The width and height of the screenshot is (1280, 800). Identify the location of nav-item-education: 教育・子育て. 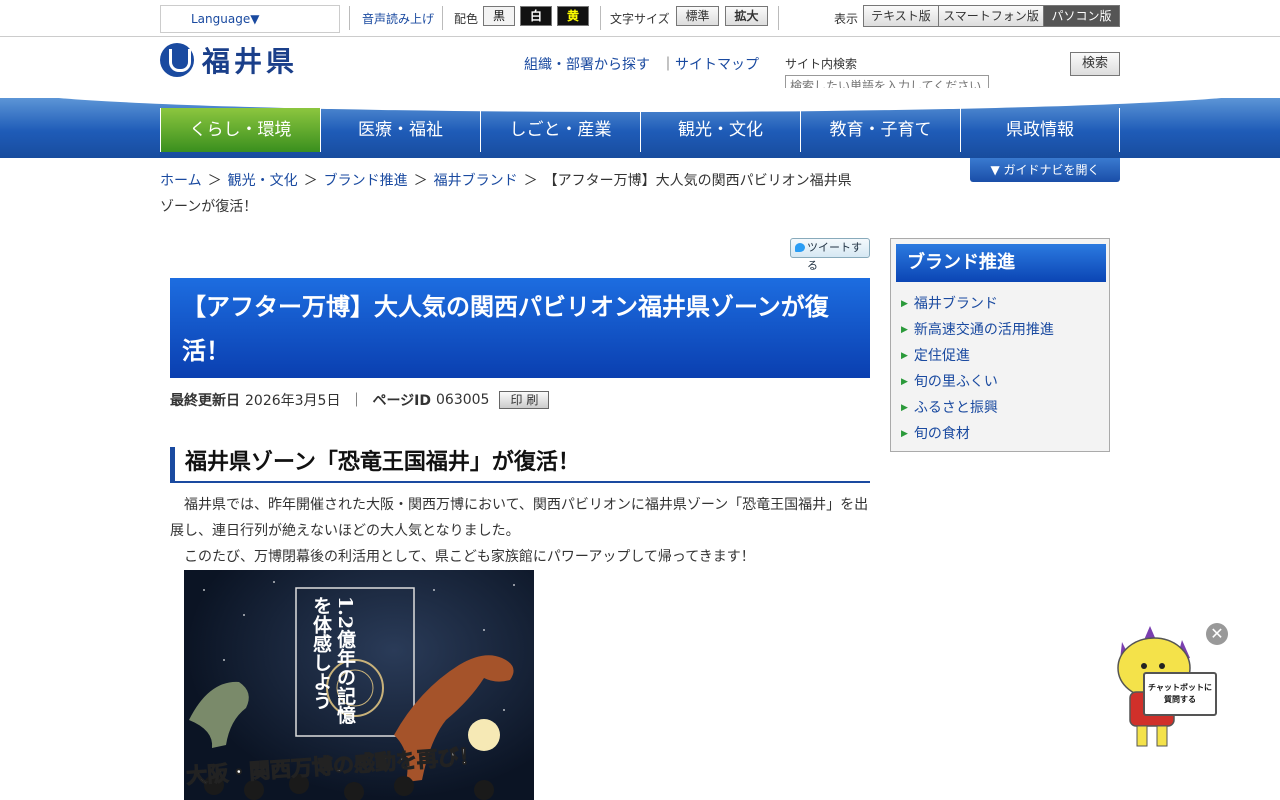
(880, 130).